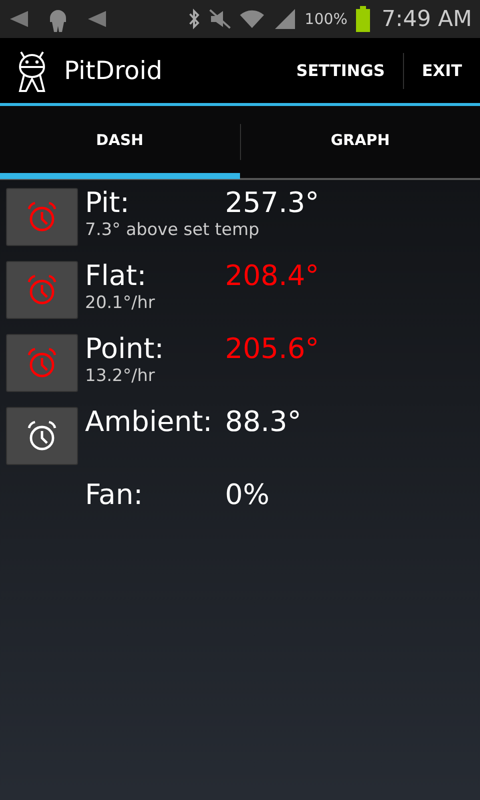 This screenshot has width=480, height=800. Describe the element at coordinates (247, 495) in the screenshot. I see `reading-value: 0%` at that location.